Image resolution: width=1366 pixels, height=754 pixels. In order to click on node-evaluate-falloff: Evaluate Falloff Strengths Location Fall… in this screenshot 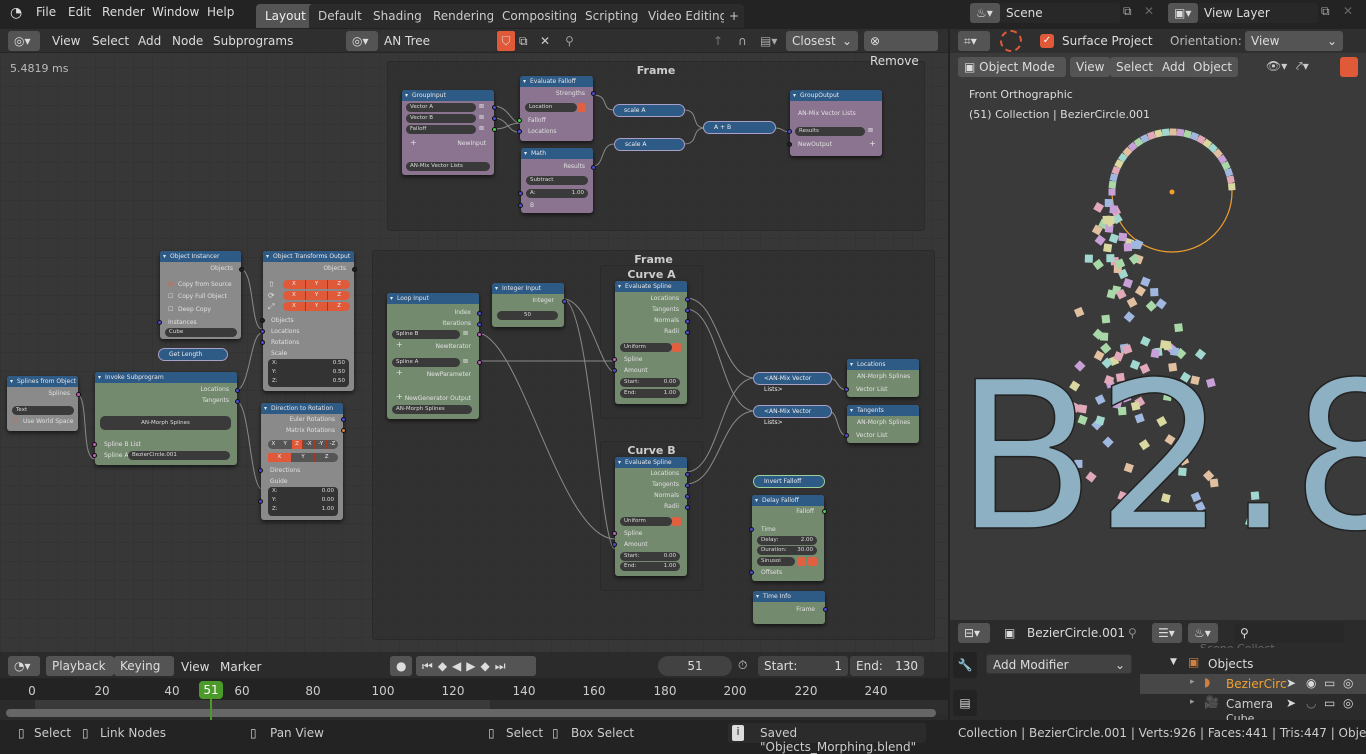, I will do `click(556, 108)`.